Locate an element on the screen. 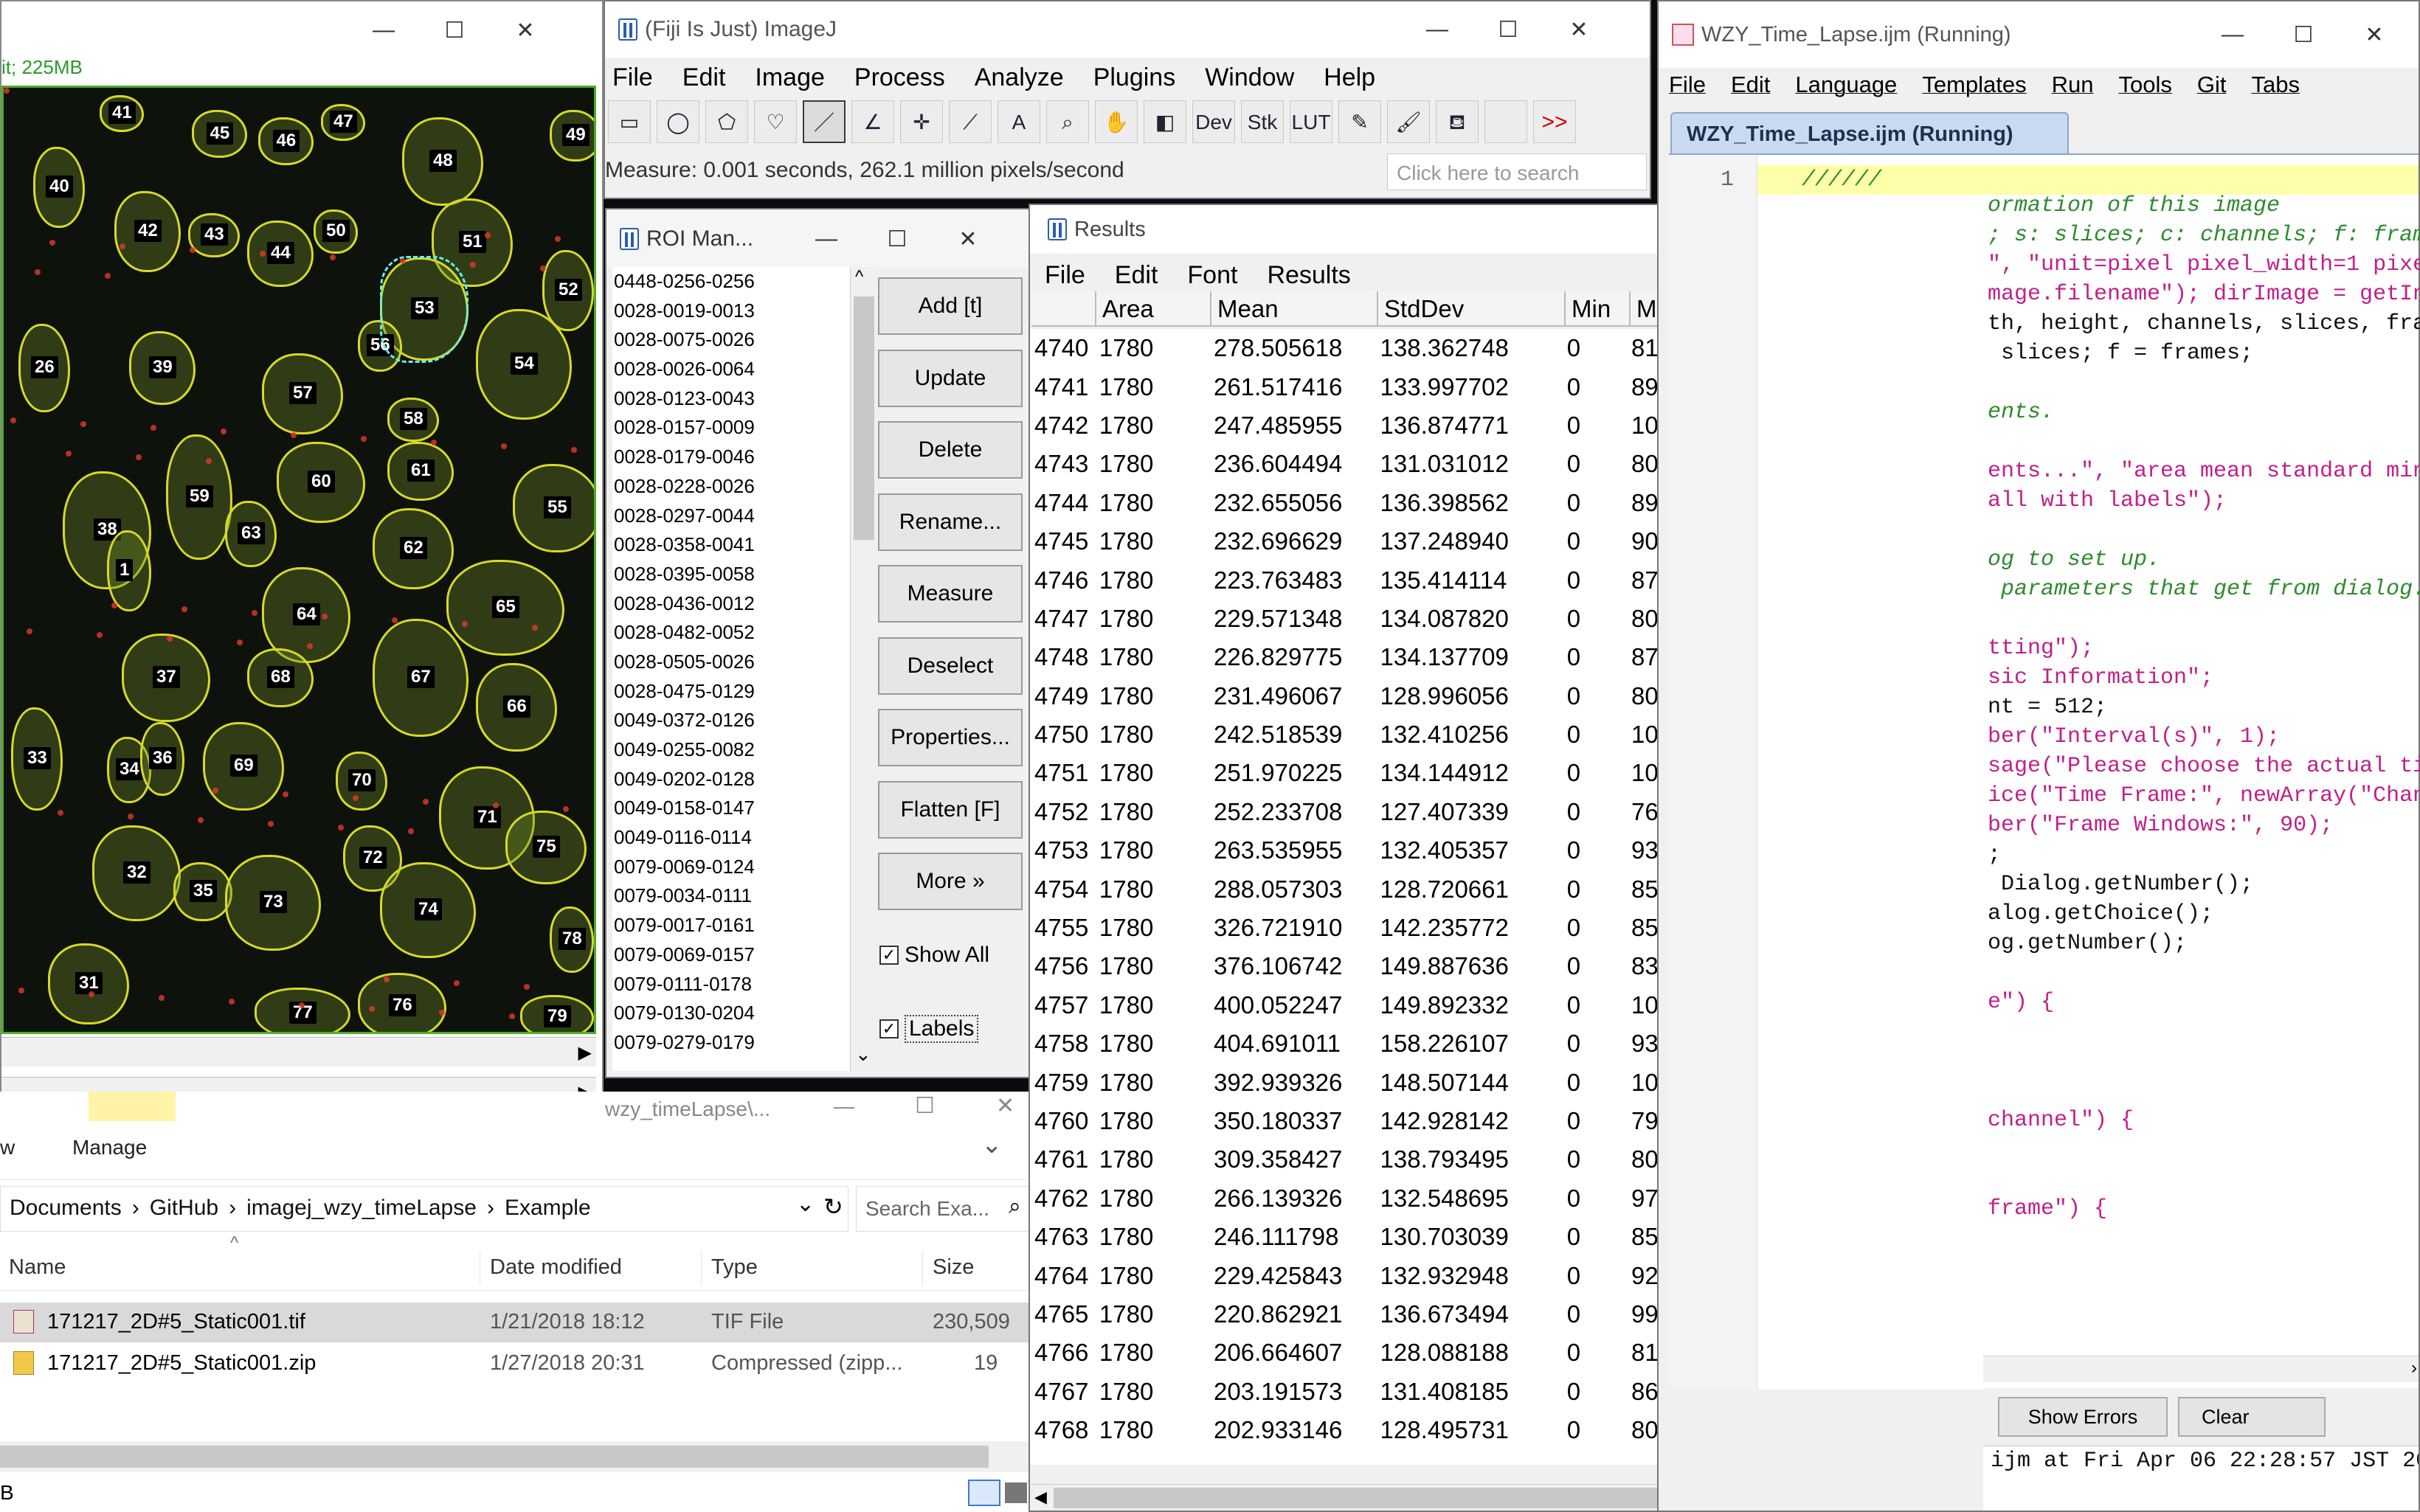 This screenshot has height=1512, width=2420. search-input: Click here to search is located at coordinates (1488, 173).